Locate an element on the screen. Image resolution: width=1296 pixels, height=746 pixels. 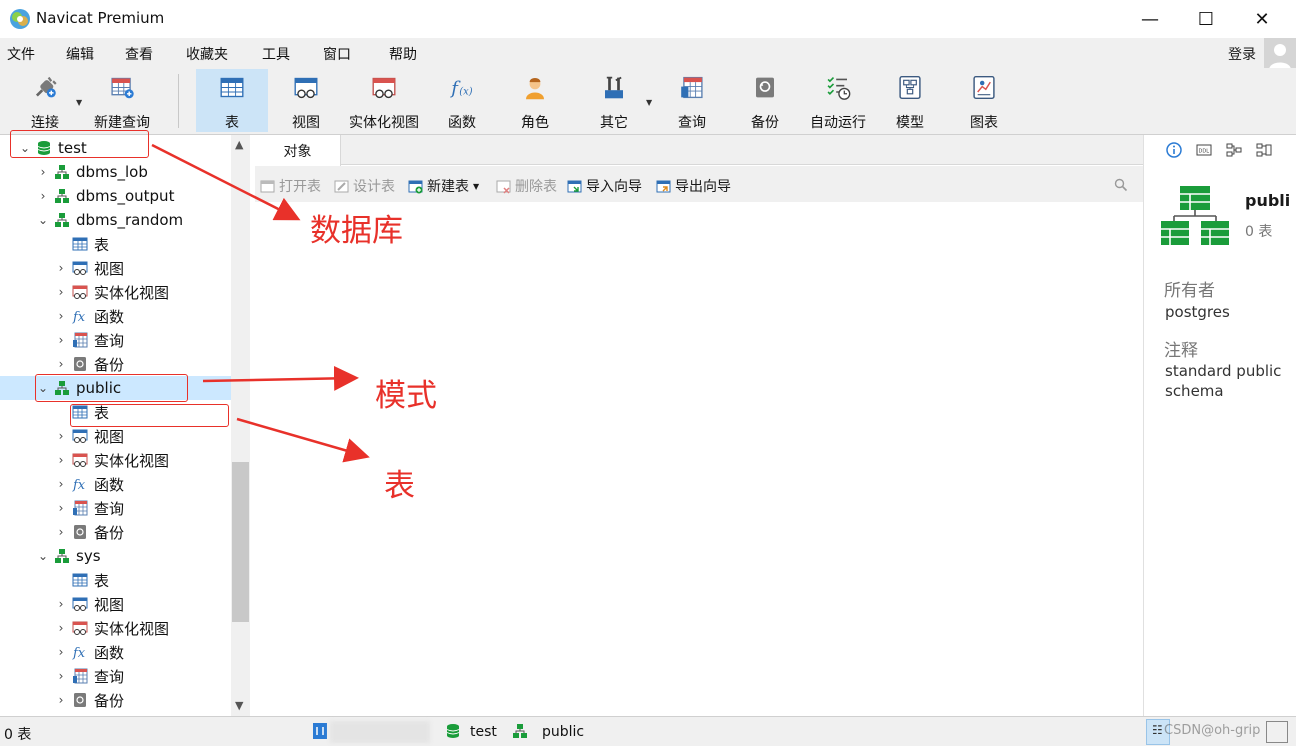
chart-button: 图表 is located at coordinates (984, 100).